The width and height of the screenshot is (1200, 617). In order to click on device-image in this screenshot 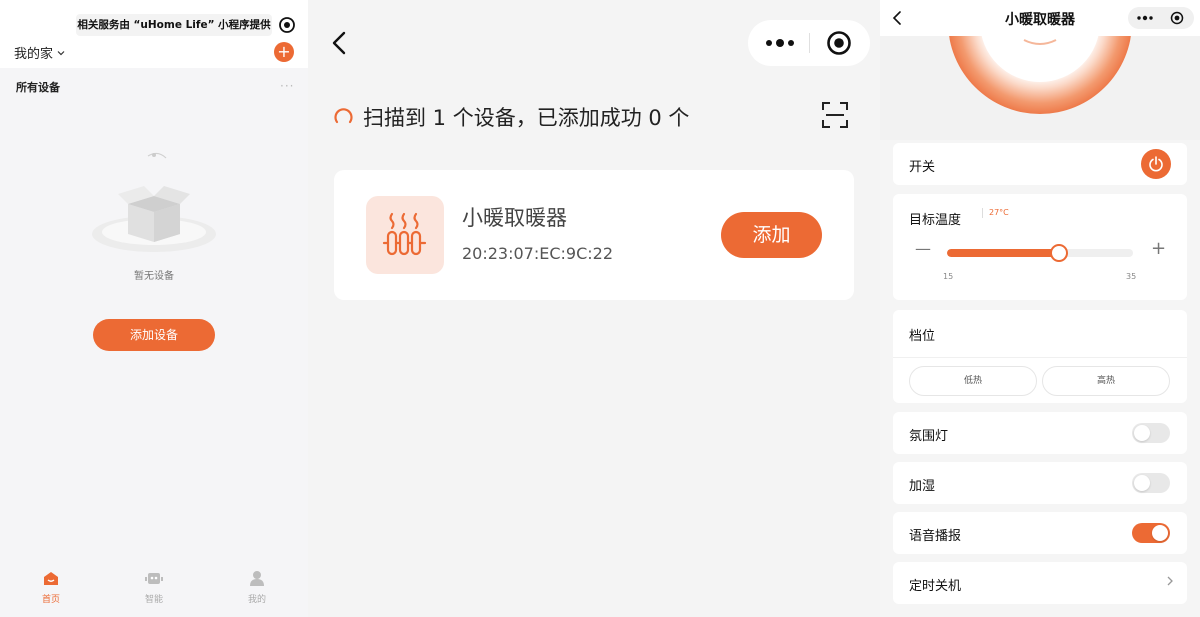, I will do `click(405, 235)`.